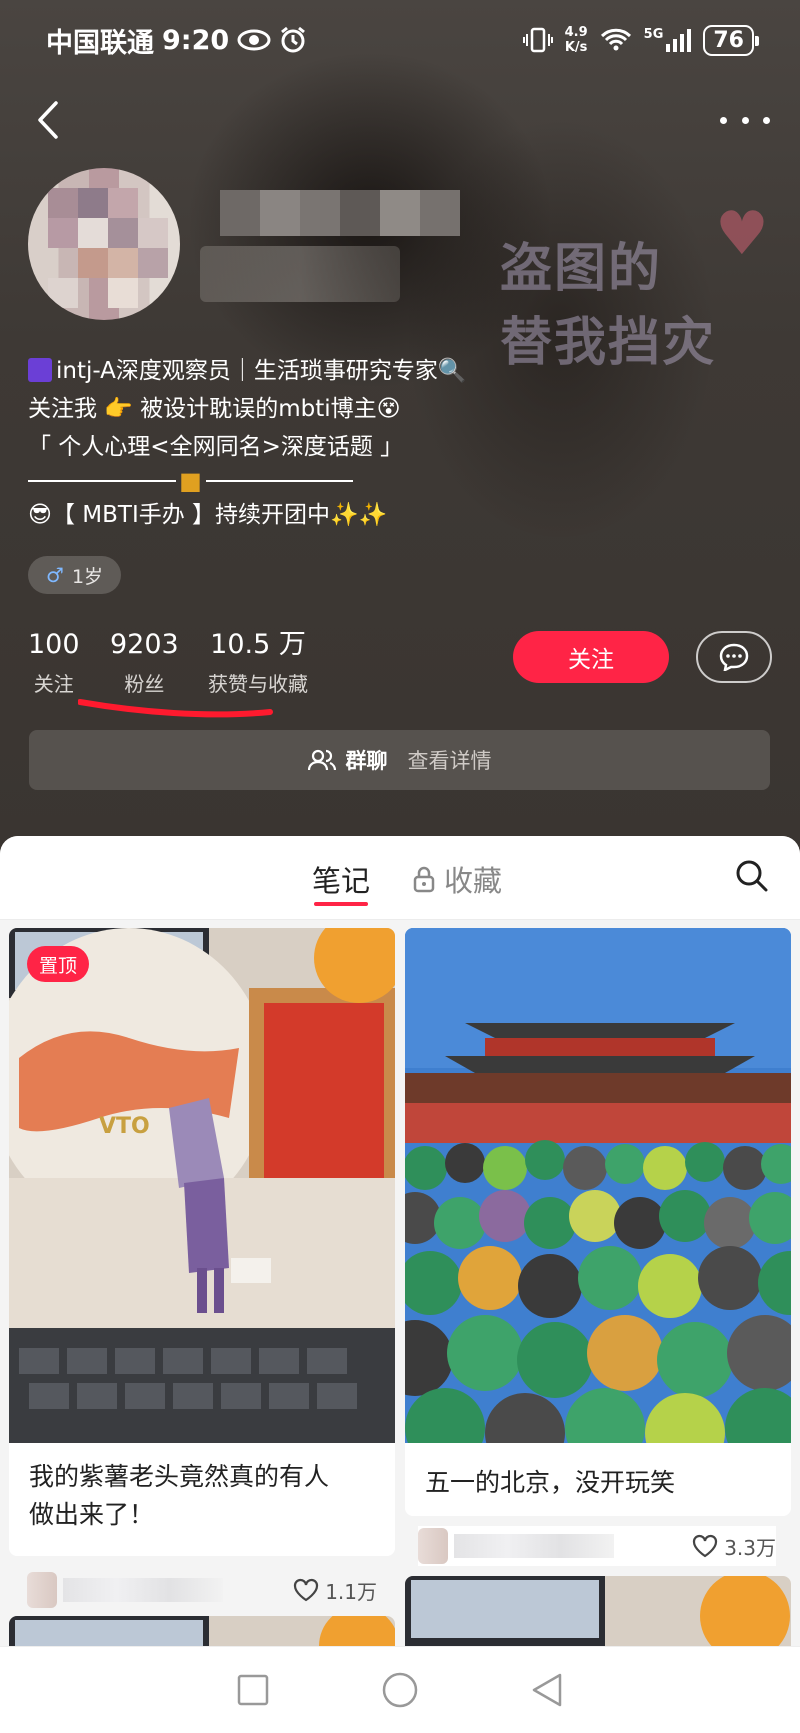 Image resolution: width=800 pixels, height=1733 pixels. I want to click on system-nav-bar, so click(400, 1689).